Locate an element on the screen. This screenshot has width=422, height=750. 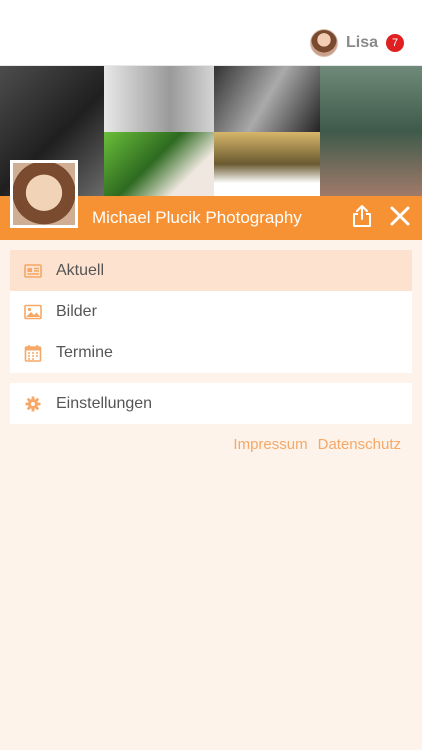
page-title: Michael Plucik Photography is located at coordinates (197, 217).